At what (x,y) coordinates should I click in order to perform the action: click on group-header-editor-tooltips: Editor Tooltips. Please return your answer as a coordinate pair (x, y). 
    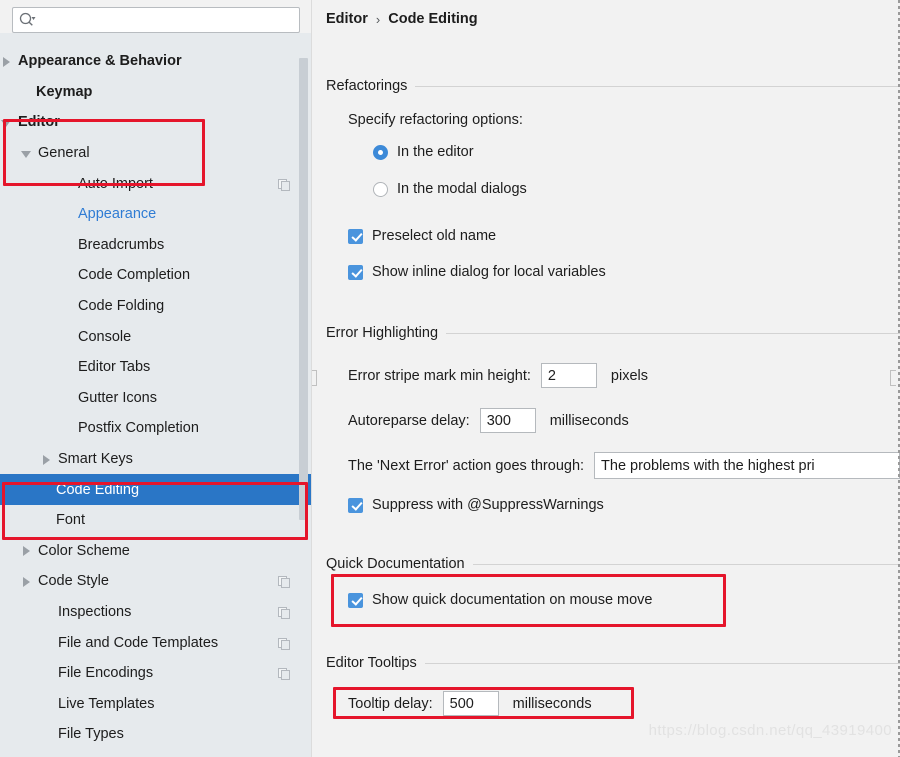
    Looking at the image, I should click on (613, 663).